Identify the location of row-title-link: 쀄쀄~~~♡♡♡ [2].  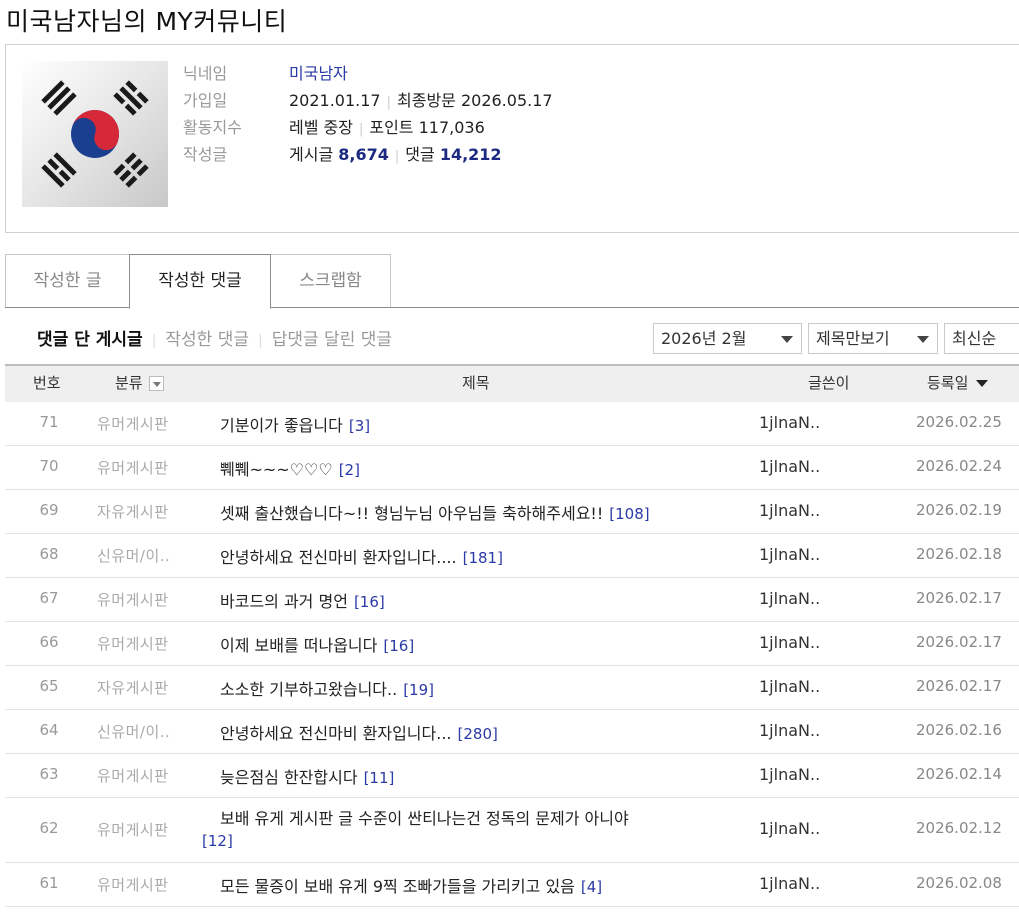
(290, 468).